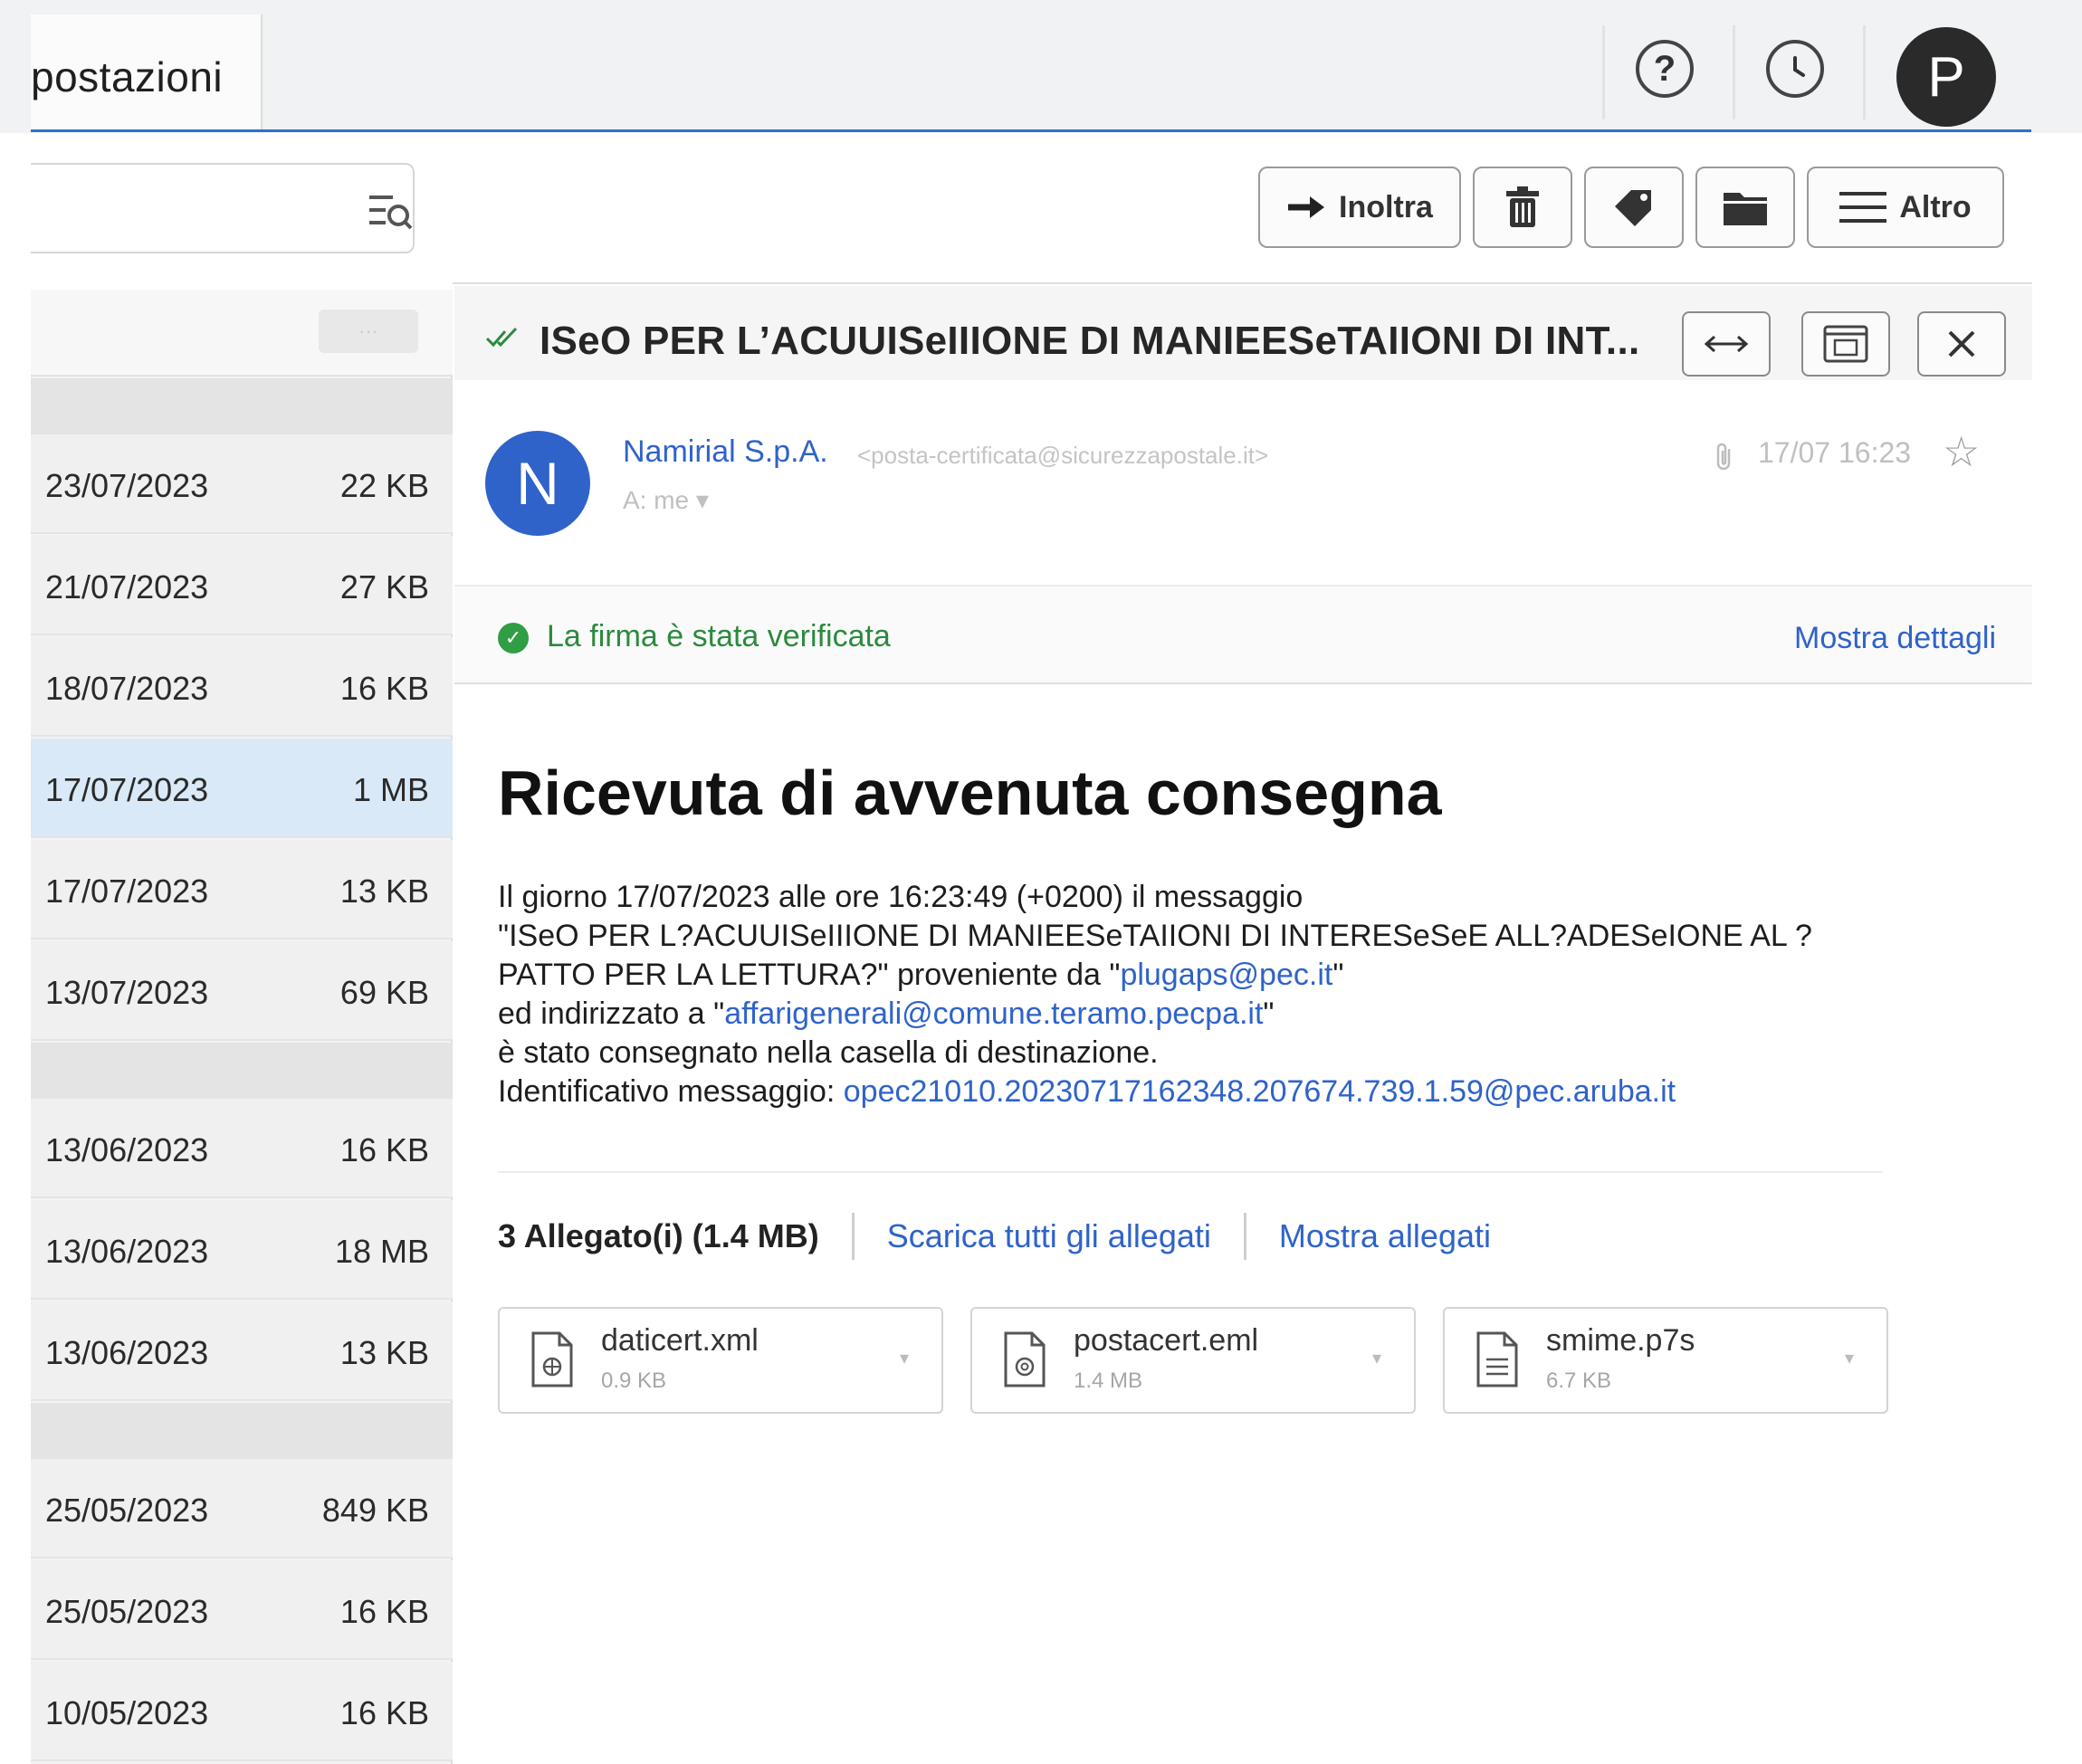 Image resolution: width=2082 pixels, height=1764 pixels. What do you see at coordinates (1905, 207) in the screenshot?
I see `more-button: Altro` at bounding box center [1905, 207].